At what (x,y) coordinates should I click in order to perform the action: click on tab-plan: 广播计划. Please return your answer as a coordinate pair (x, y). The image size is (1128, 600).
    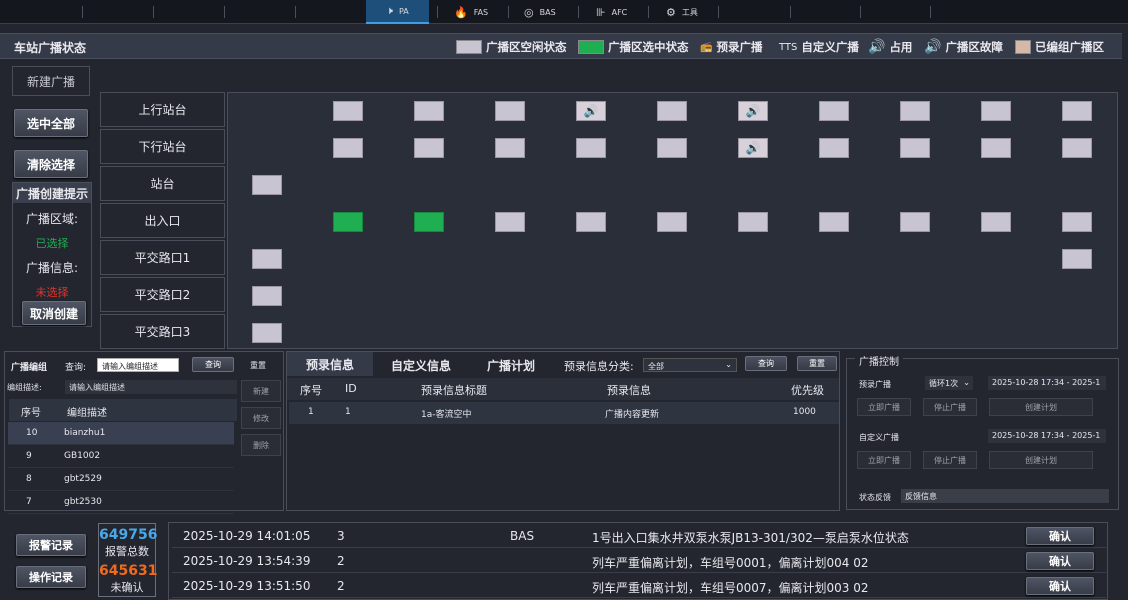
    Looking at the image, I should click on (511, 365).